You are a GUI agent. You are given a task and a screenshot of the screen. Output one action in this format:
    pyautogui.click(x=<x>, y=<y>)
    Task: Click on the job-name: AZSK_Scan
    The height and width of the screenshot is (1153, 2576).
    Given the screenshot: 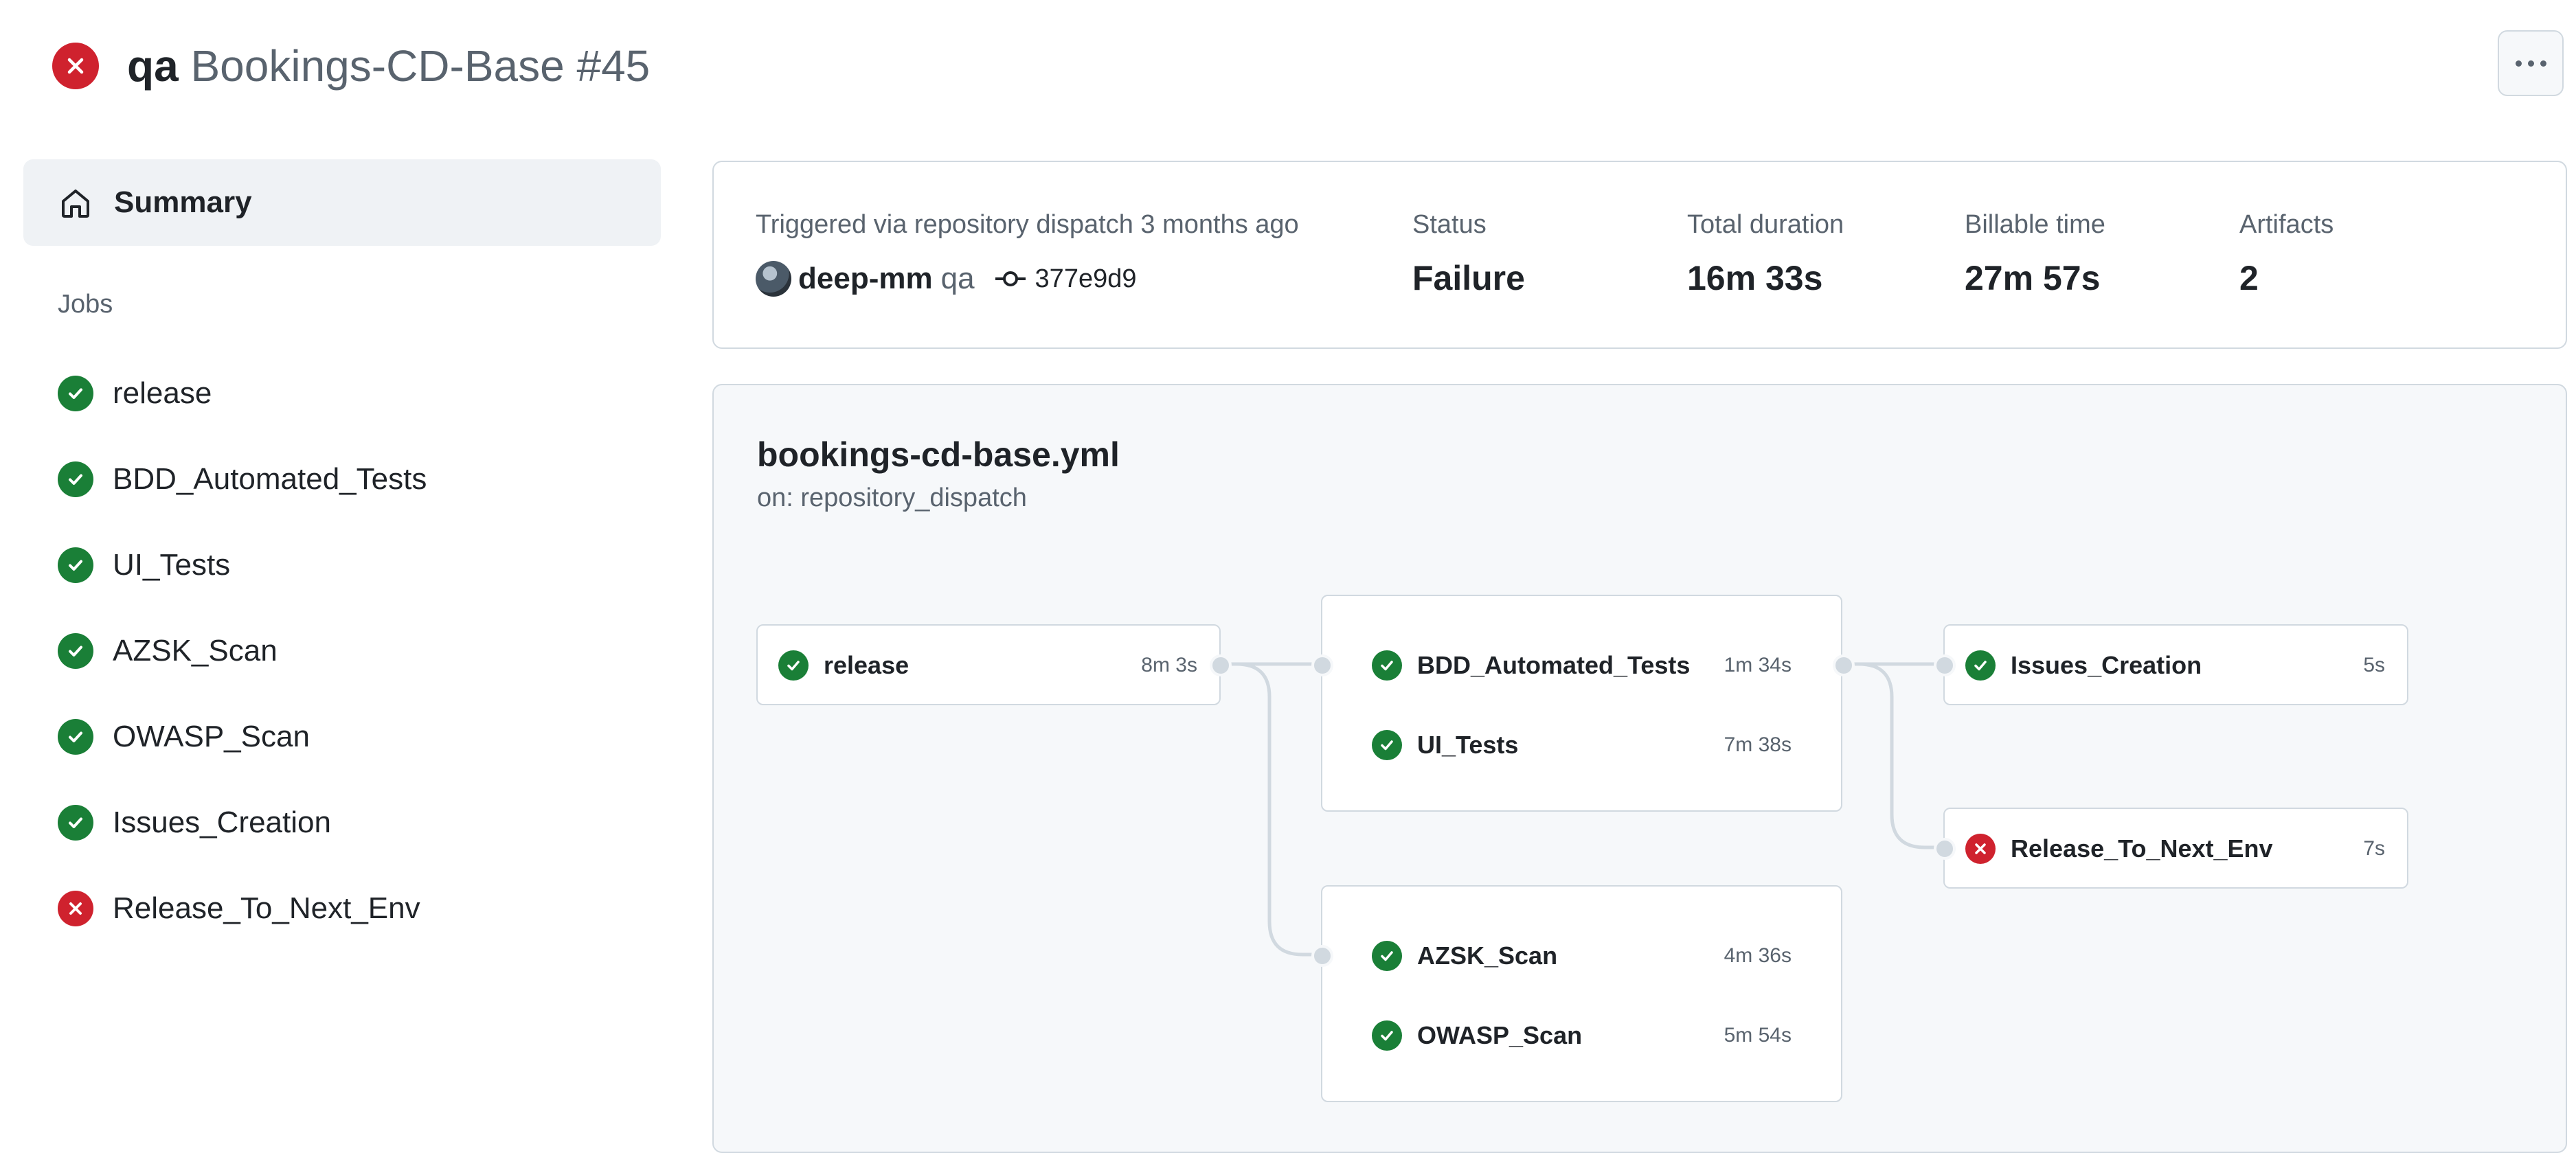 What is the action you would take?
    pyautogui.click(x=1487, y=955)
    